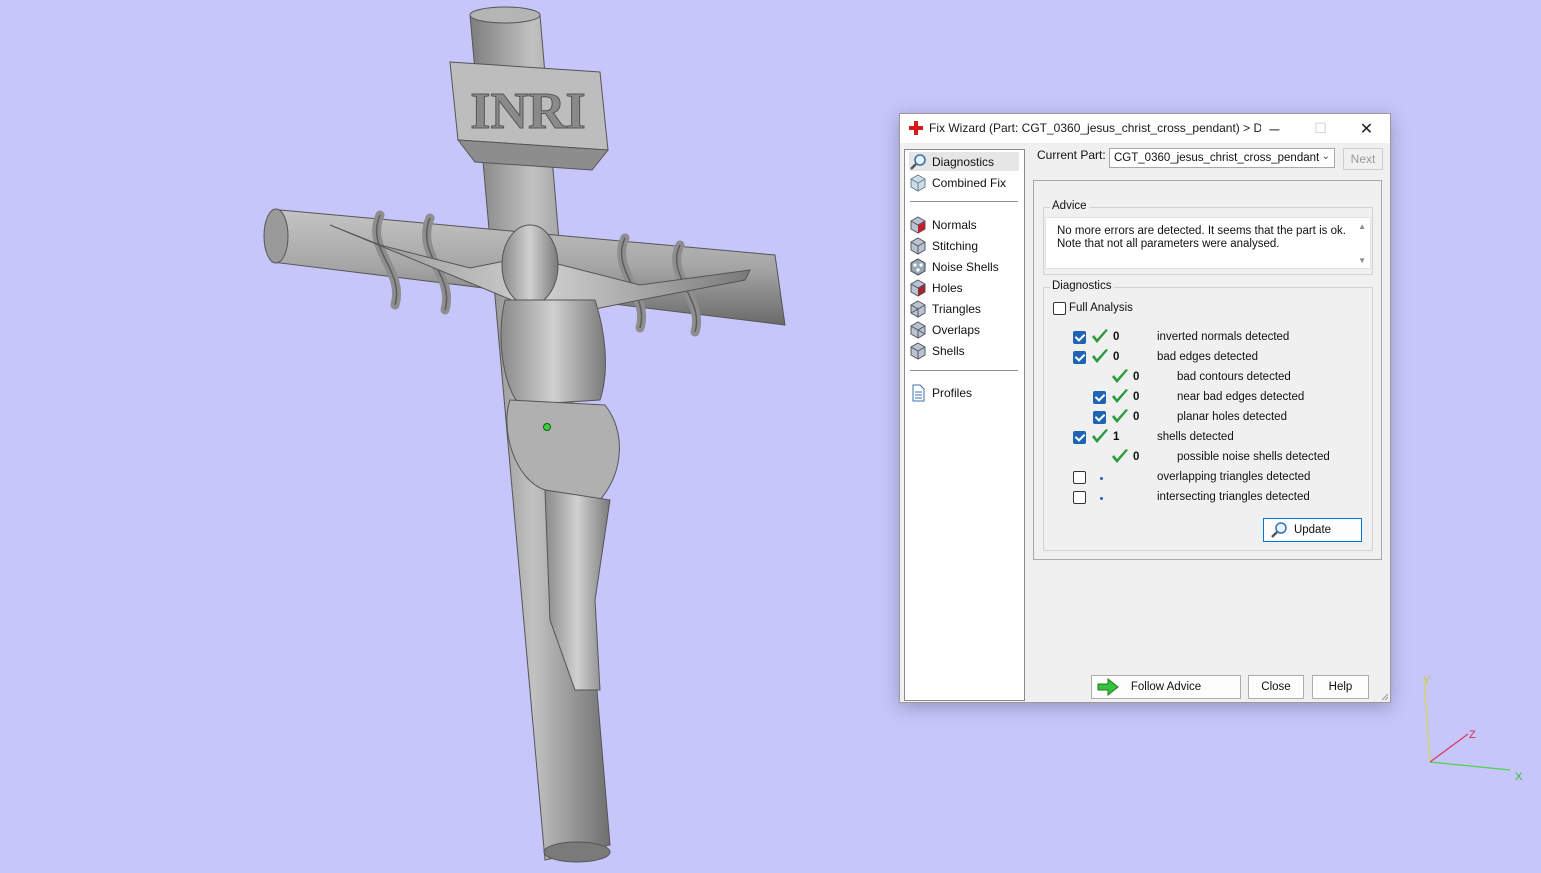 Image resolution: width=1541 pixels, height=873 pixels. What do you see at coordinates (1274, 128) in the screenshot?
I see `minimize-button: ─` at bounding box center [1274, 128].